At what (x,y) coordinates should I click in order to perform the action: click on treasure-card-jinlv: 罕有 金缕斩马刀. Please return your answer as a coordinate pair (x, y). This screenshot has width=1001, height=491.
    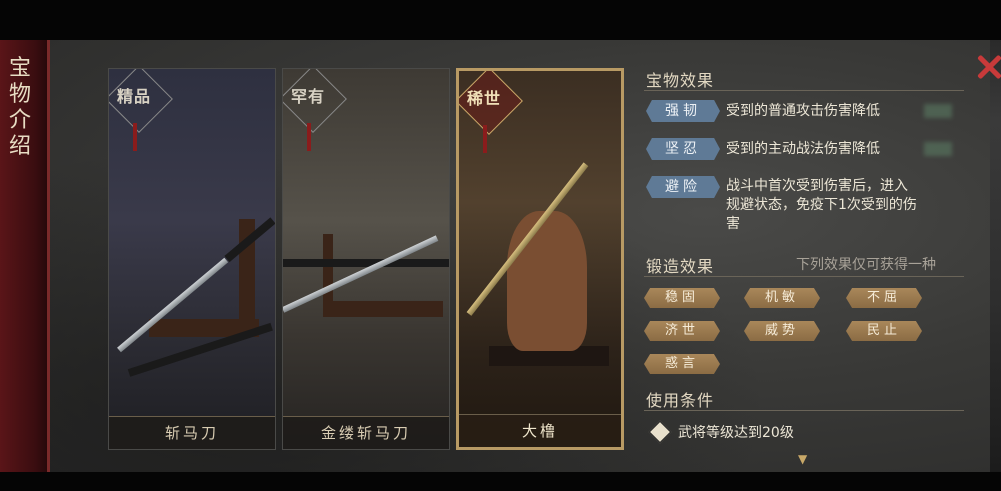
    Looking at the image, I should click on (366, 259).